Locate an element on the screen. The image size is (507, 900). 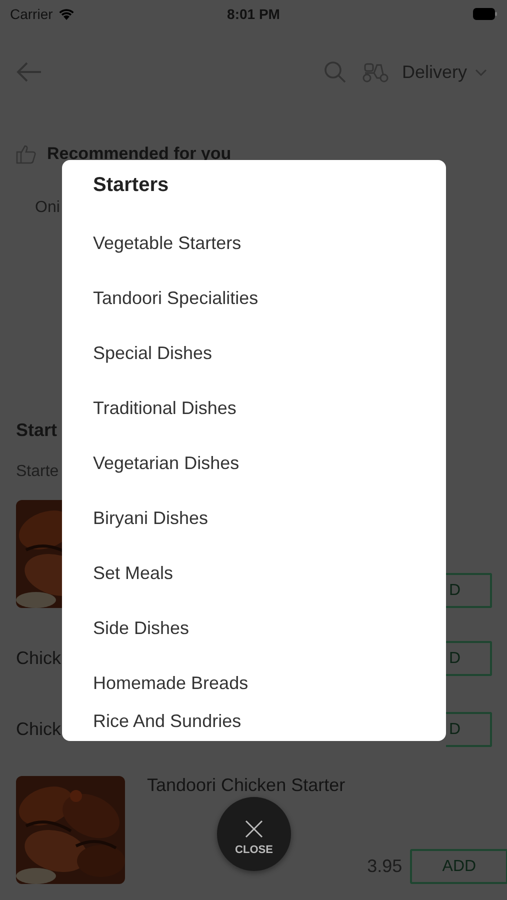
dish-name: Tandoori Chicken Starter is located at coordinates (246, 785).